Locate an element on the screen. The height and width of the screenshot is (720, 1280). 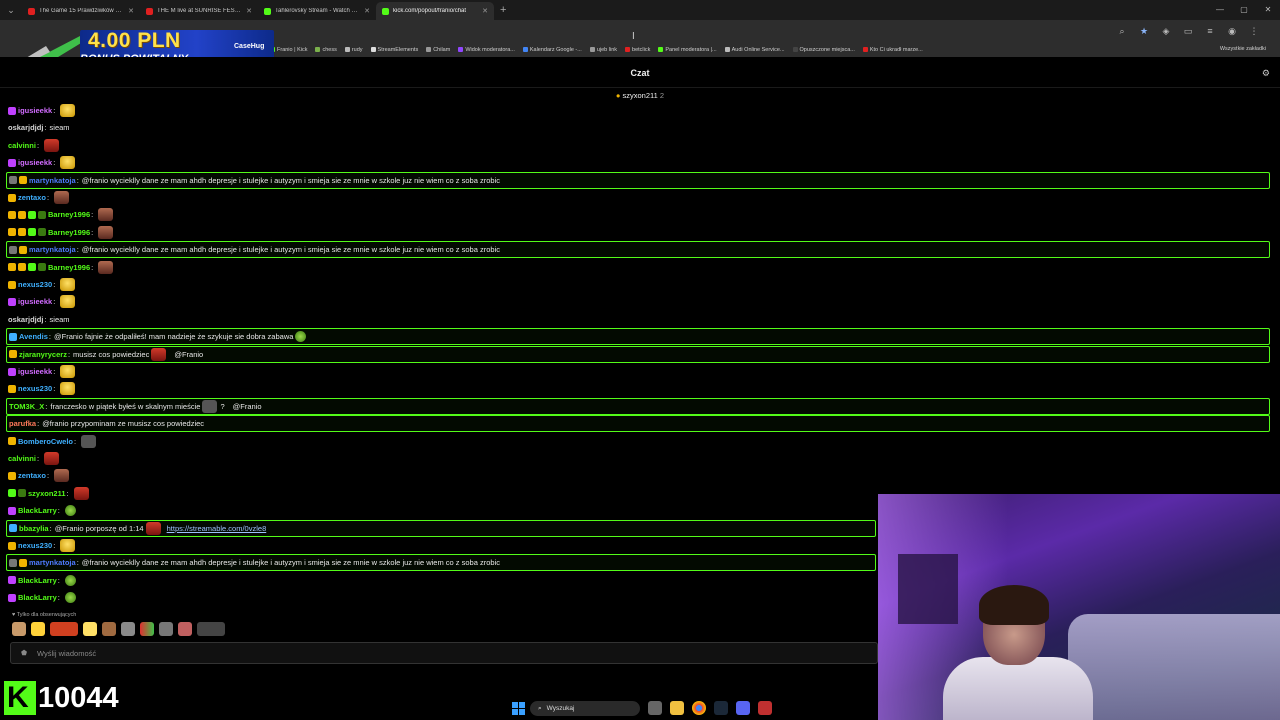
tab-search-icon: ⌄ is located at coordinates (11, 10).